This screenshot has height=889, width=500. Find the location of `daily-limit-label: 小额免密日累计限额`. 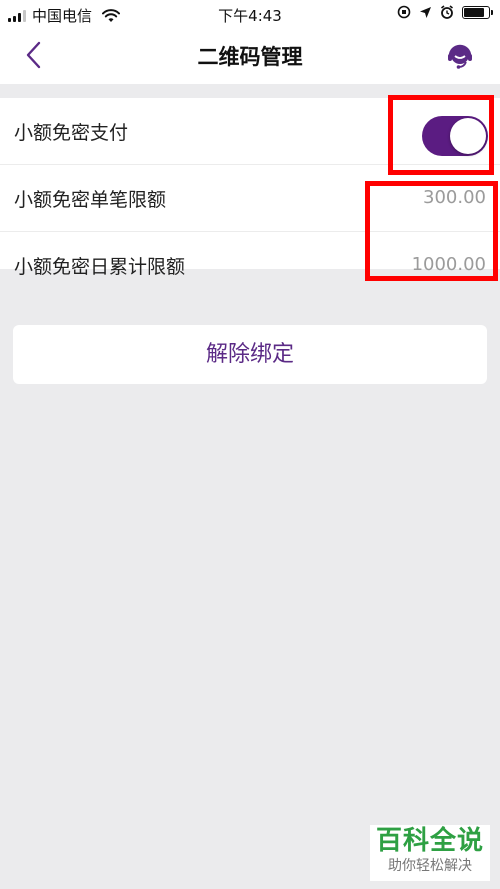

daily-limit-label: 小额免密日累计限额 is located at coordinates (100, 267).